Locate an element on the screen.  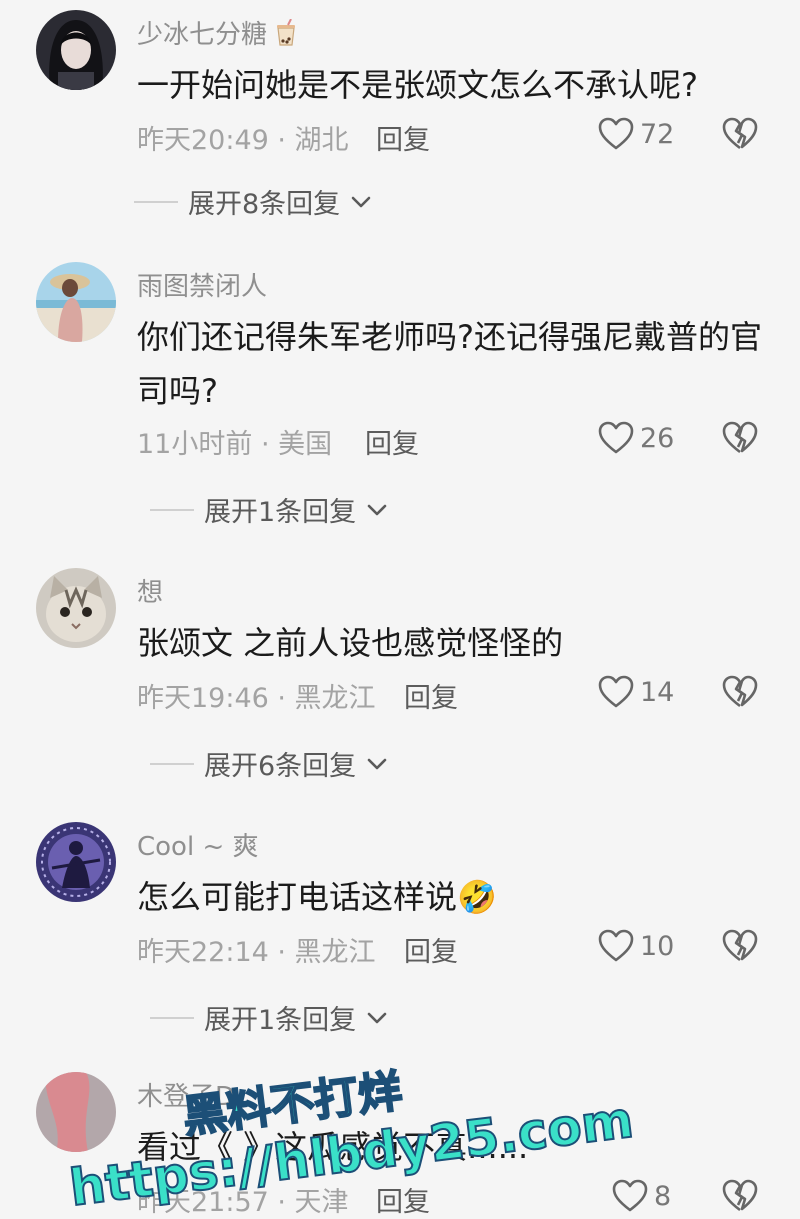
like-count: 8 is located at coordinates (663, 1196).